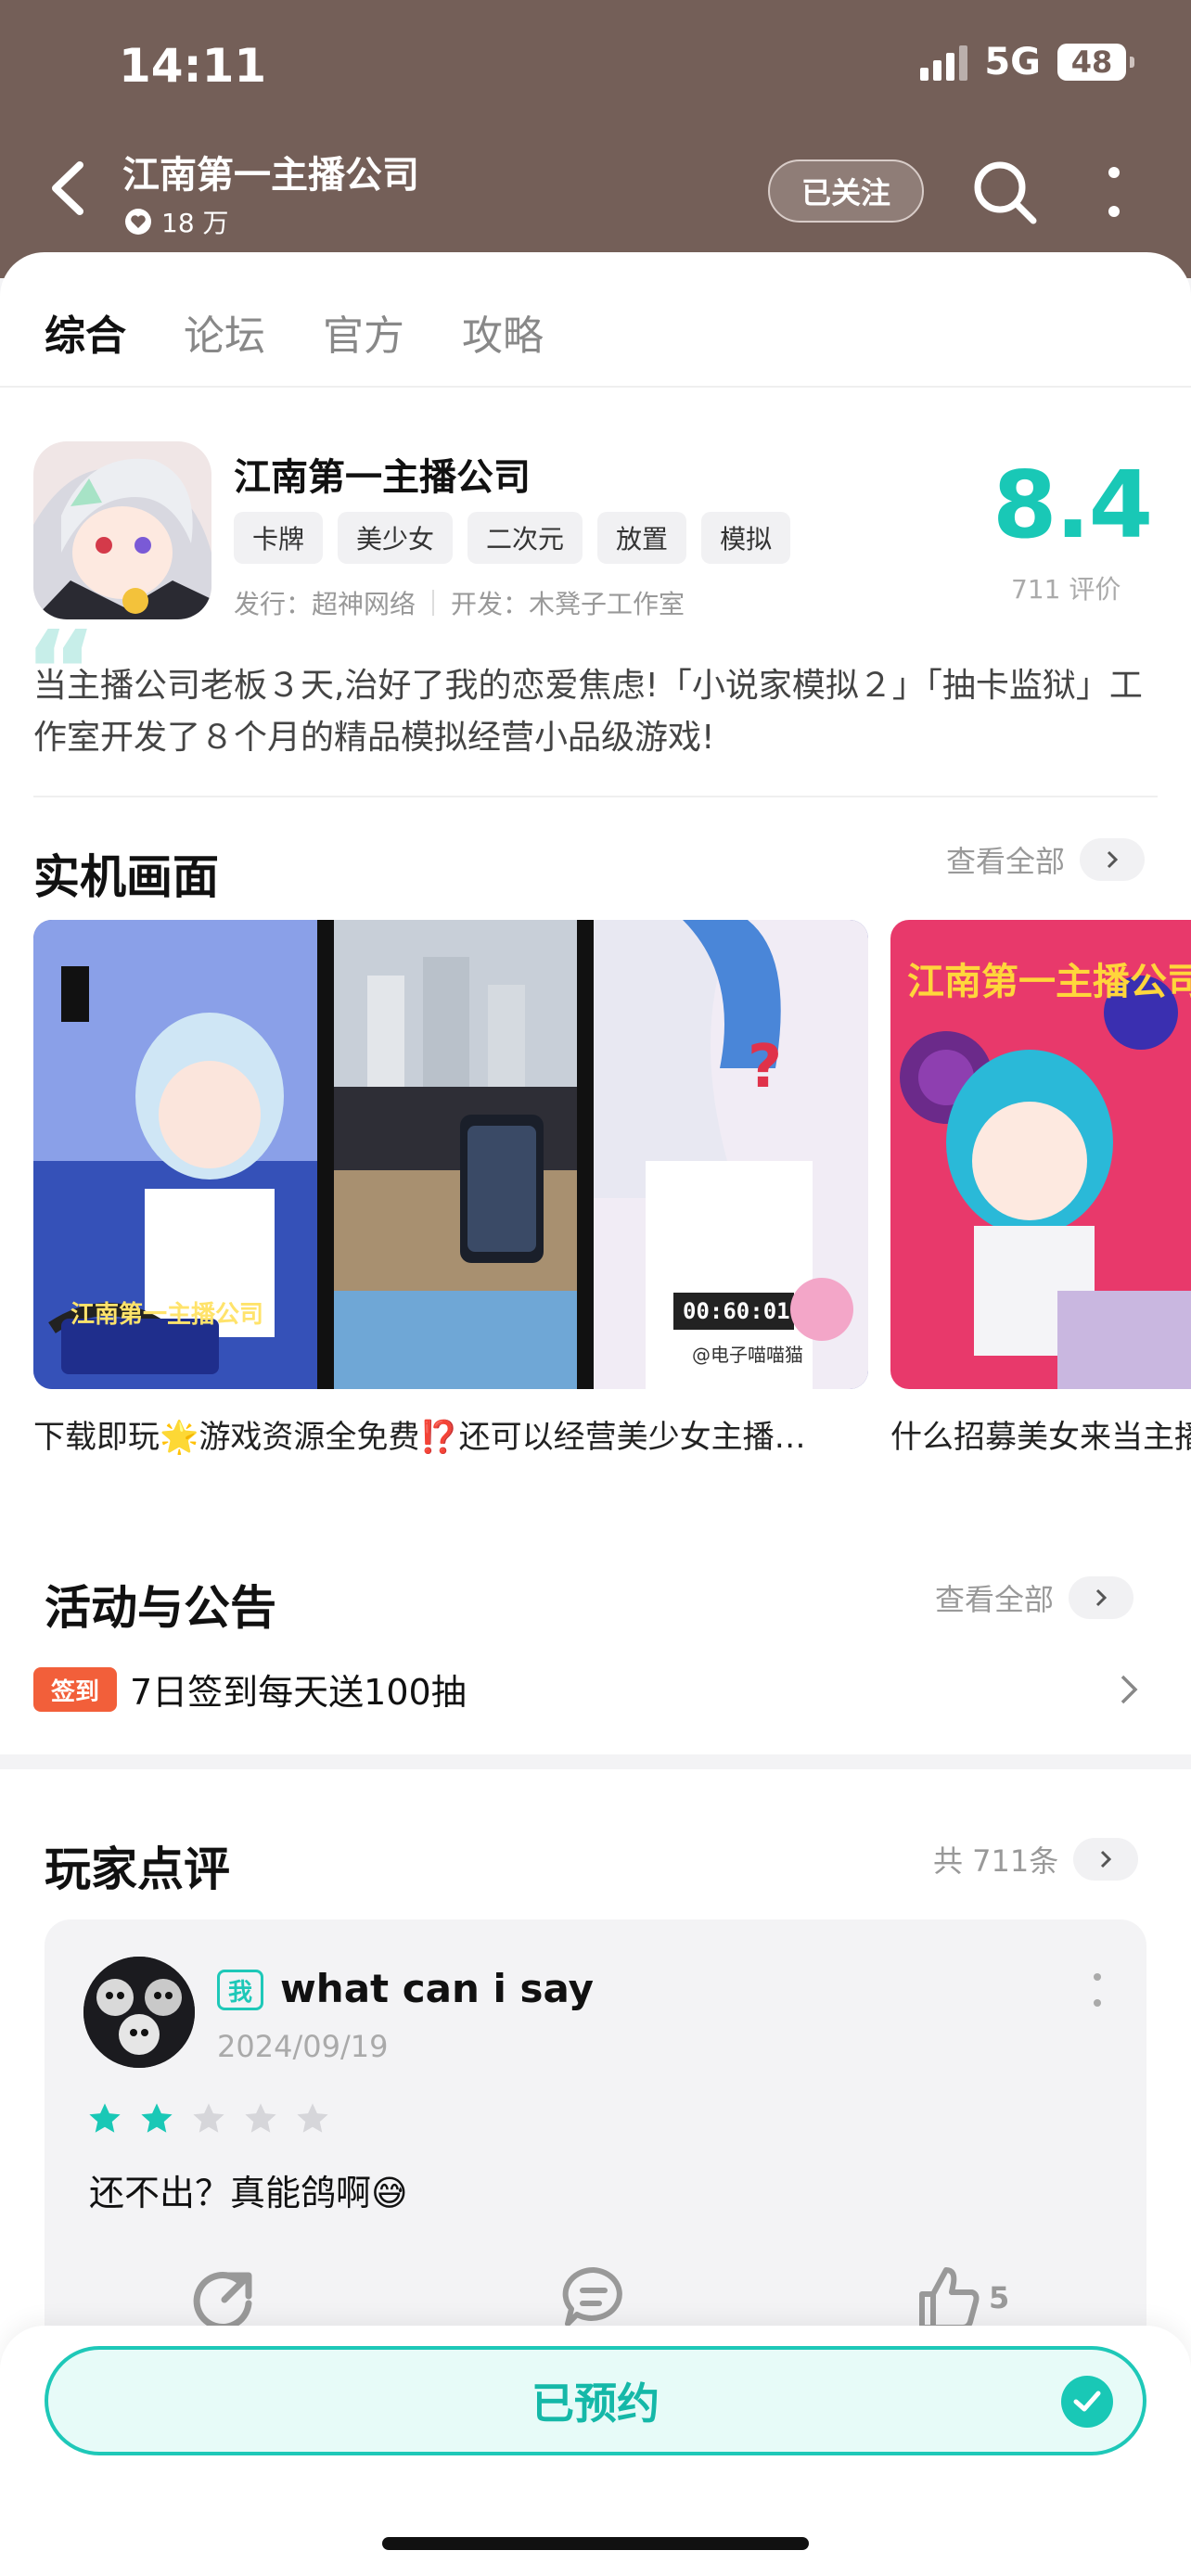 Image resolution: width=1191 pixels, height=2576 pixels. I want to click on review-more-icon, so click(1097, 1990).